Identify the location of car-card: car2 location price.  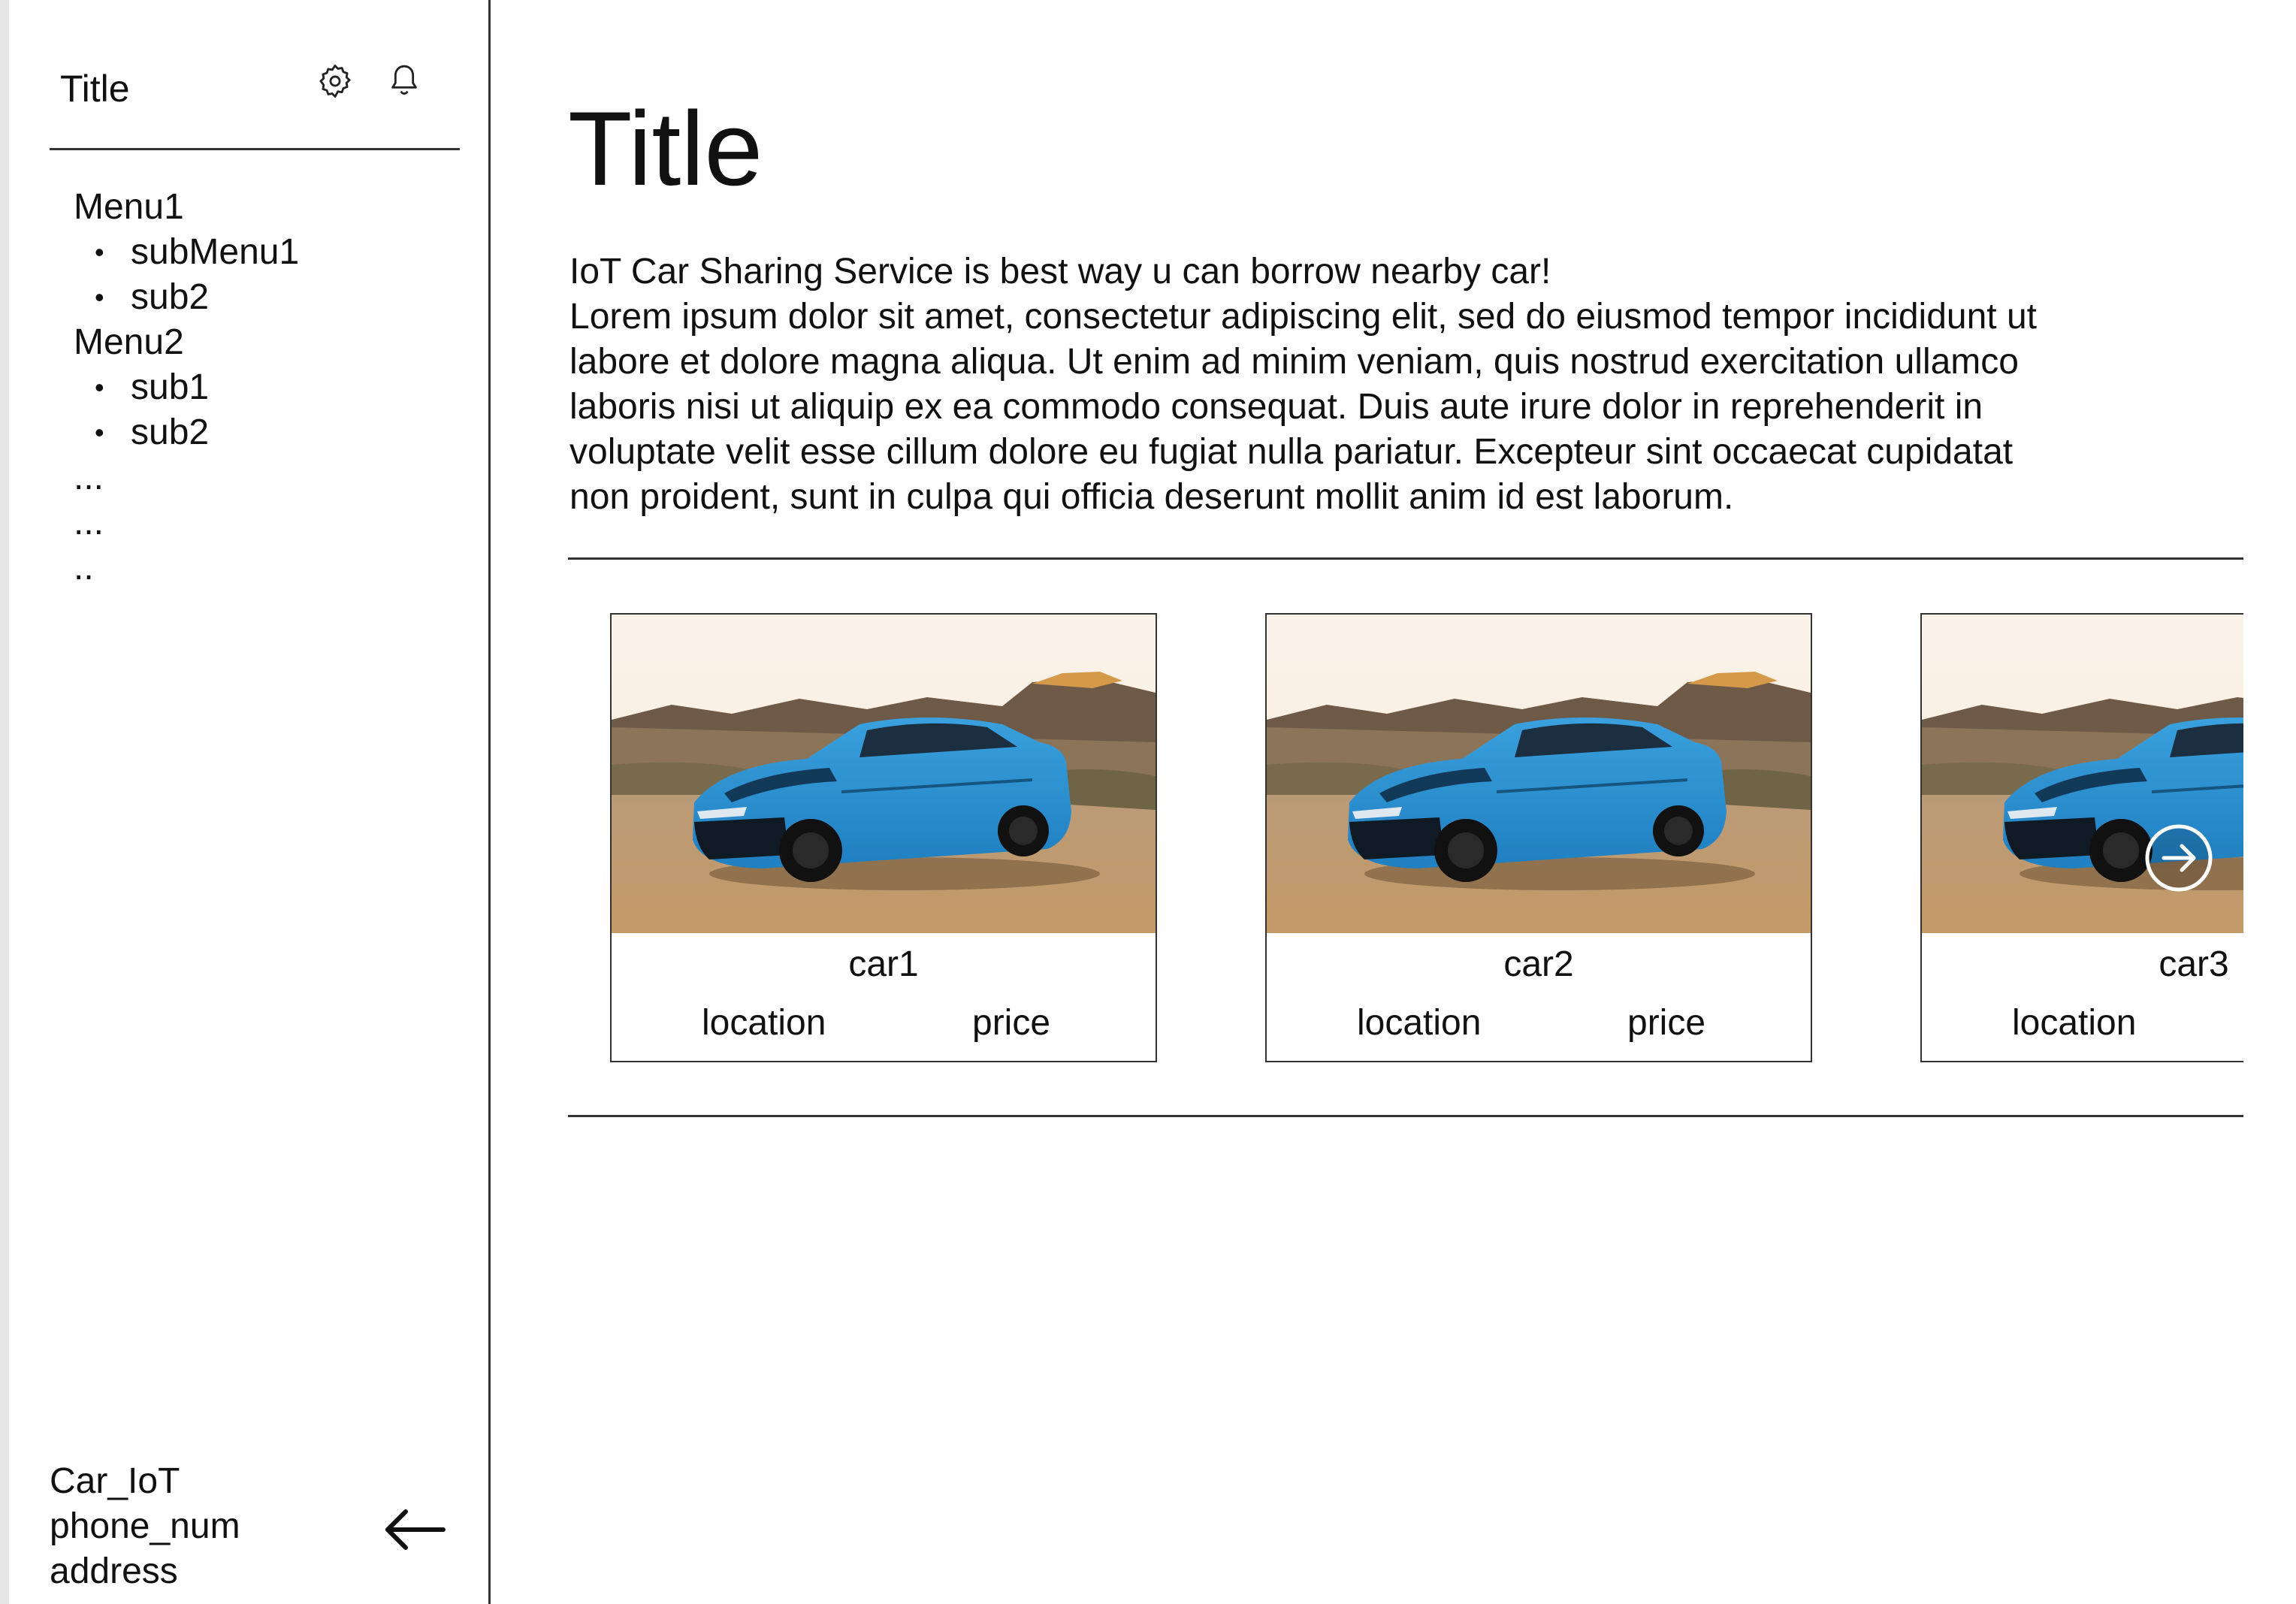
(1538, 837).